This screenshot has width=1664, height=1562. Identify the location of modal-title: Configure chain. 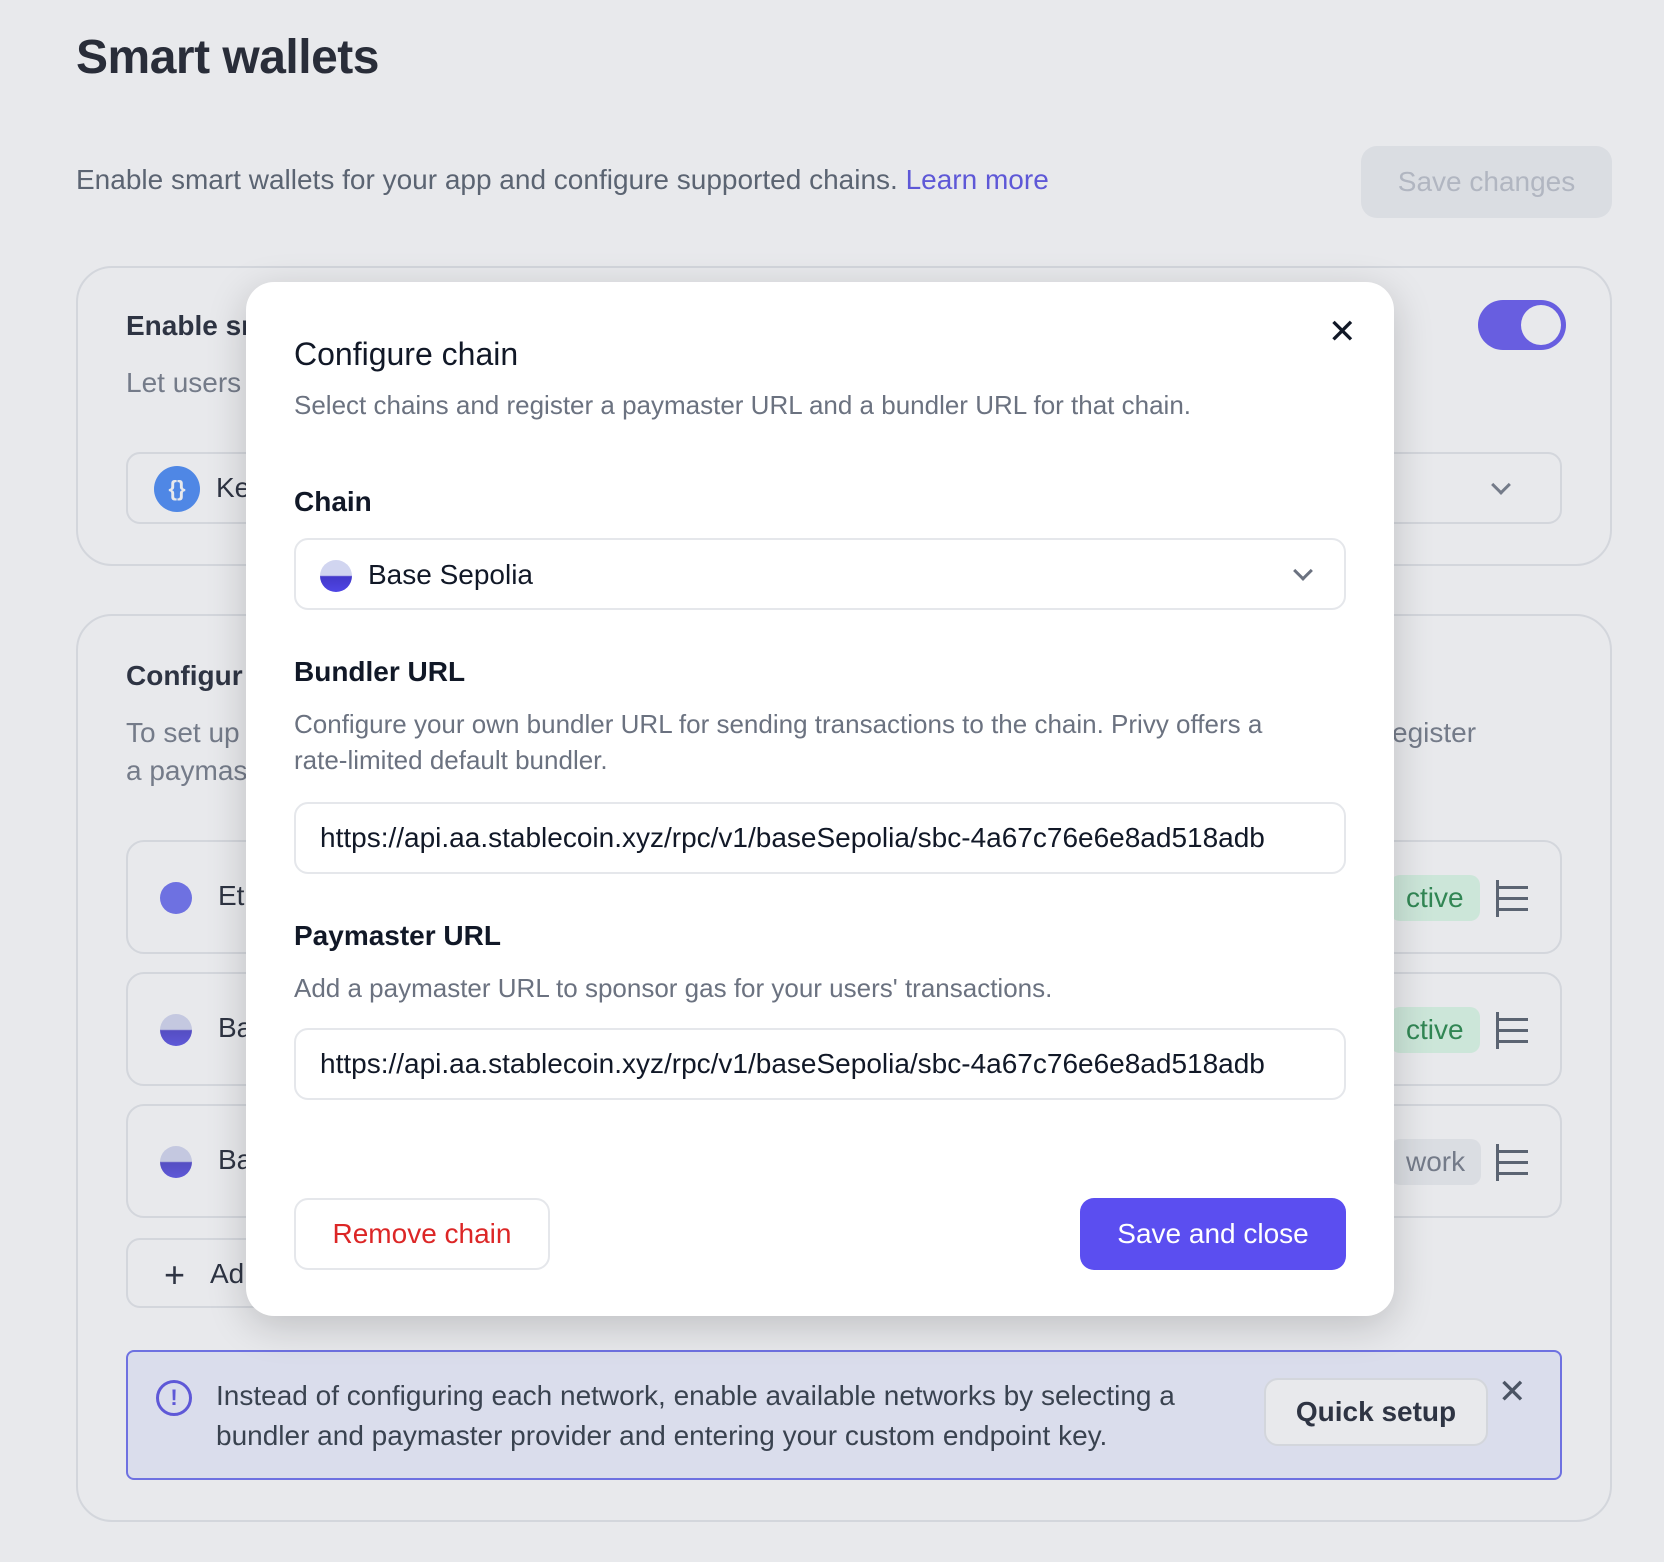
(406, 354).